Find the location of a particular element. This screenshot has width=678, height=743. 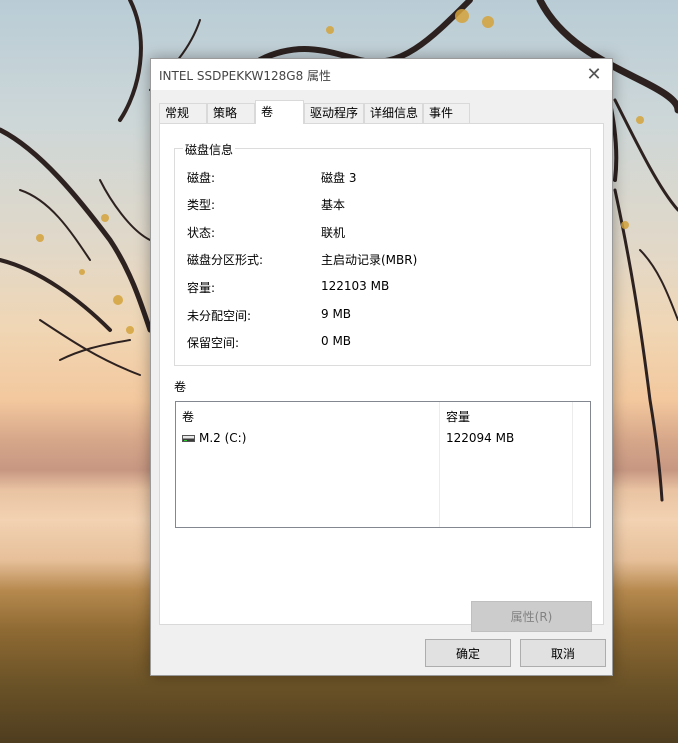

type-label: 类型: is located at coordinates (201, 205).